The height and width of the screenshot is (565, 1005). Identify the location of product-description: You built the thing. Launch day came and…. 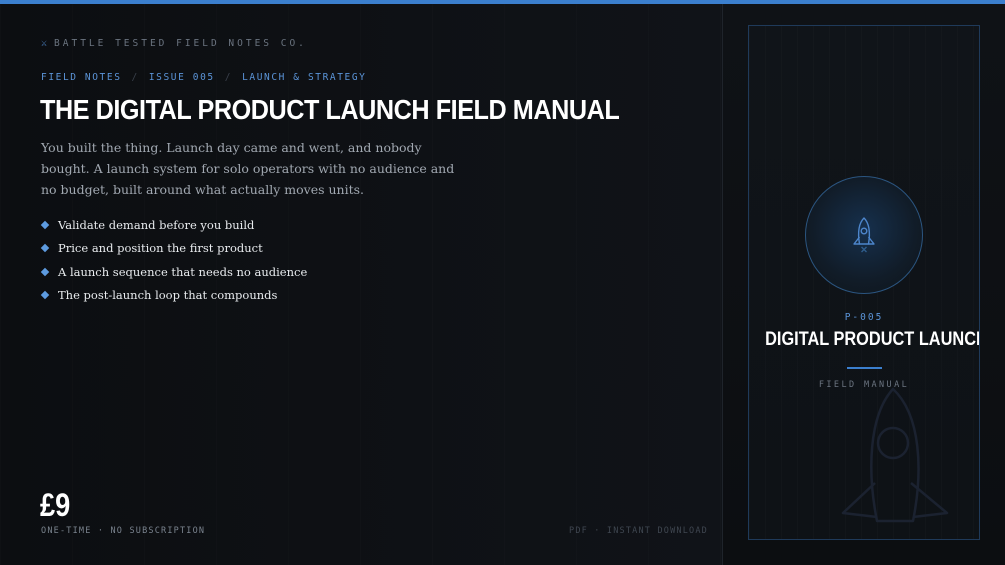
(248, 168).